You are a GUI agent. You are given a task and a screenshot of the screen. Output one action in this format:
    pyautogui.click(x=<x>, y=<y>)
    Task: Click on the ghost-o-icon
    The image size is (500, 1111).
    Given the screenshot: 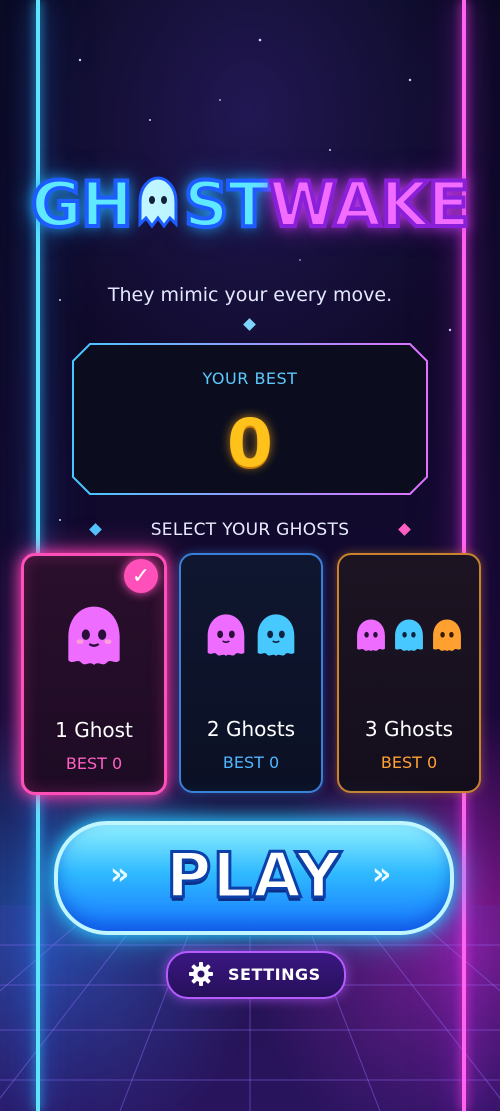 What is the action you would take?
    pyautogui.click(x=158, y=202)
    